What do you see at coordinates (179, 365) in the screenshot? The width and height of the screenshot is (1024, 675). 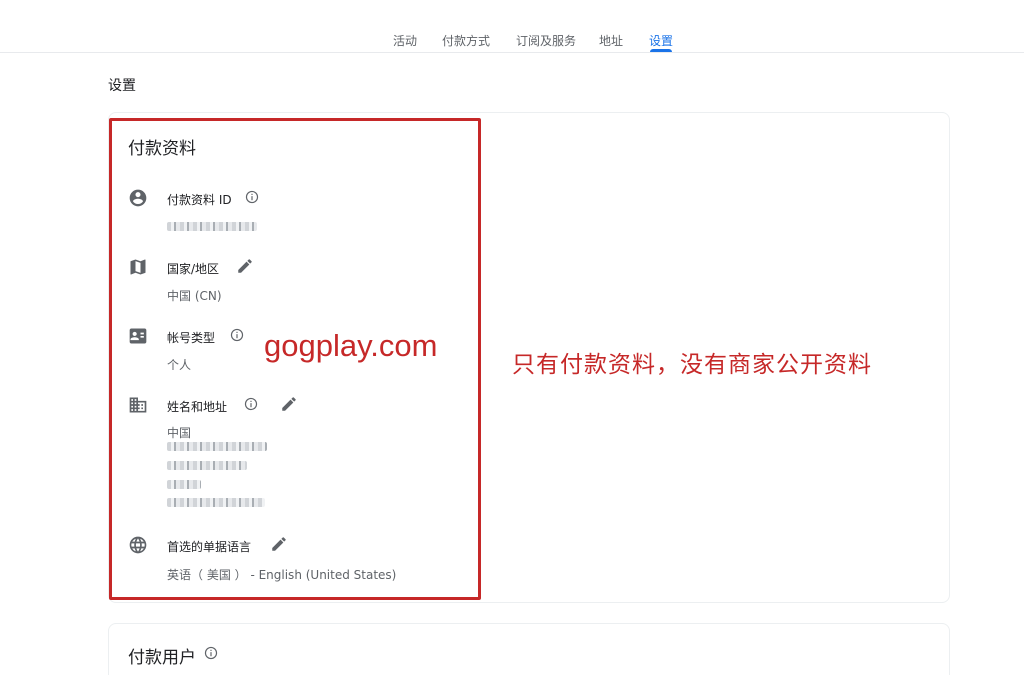 I see `account-type-value: 个人` at bounding box center [179, 365].